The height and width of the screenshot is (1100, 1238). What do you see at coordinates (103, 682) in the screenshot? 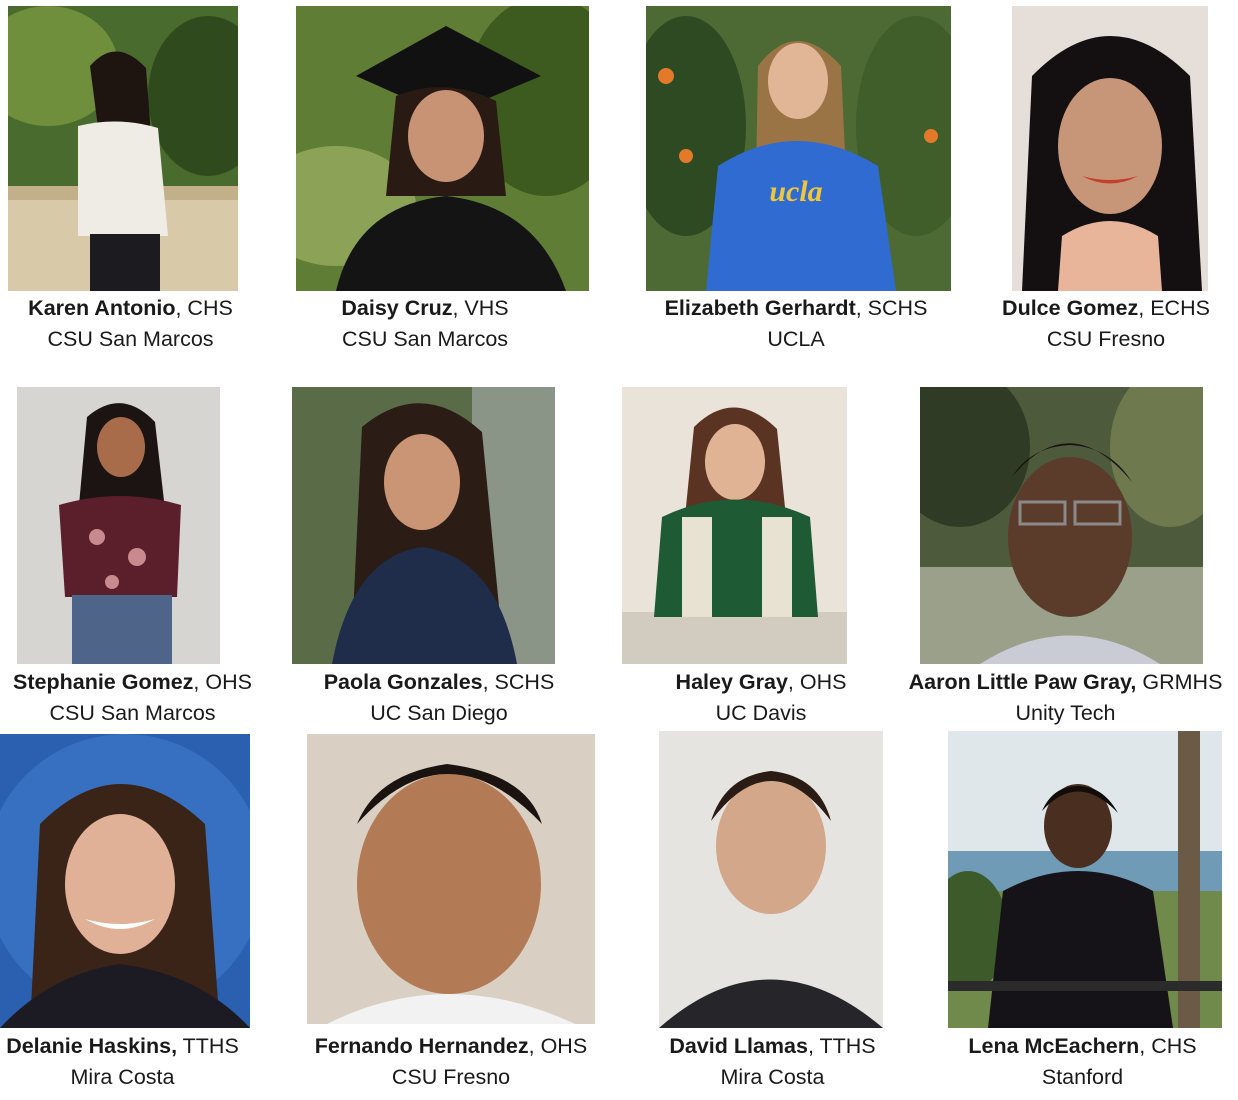
I see `student-name: Stephanie Gomez` at bounding box center [103, 682].